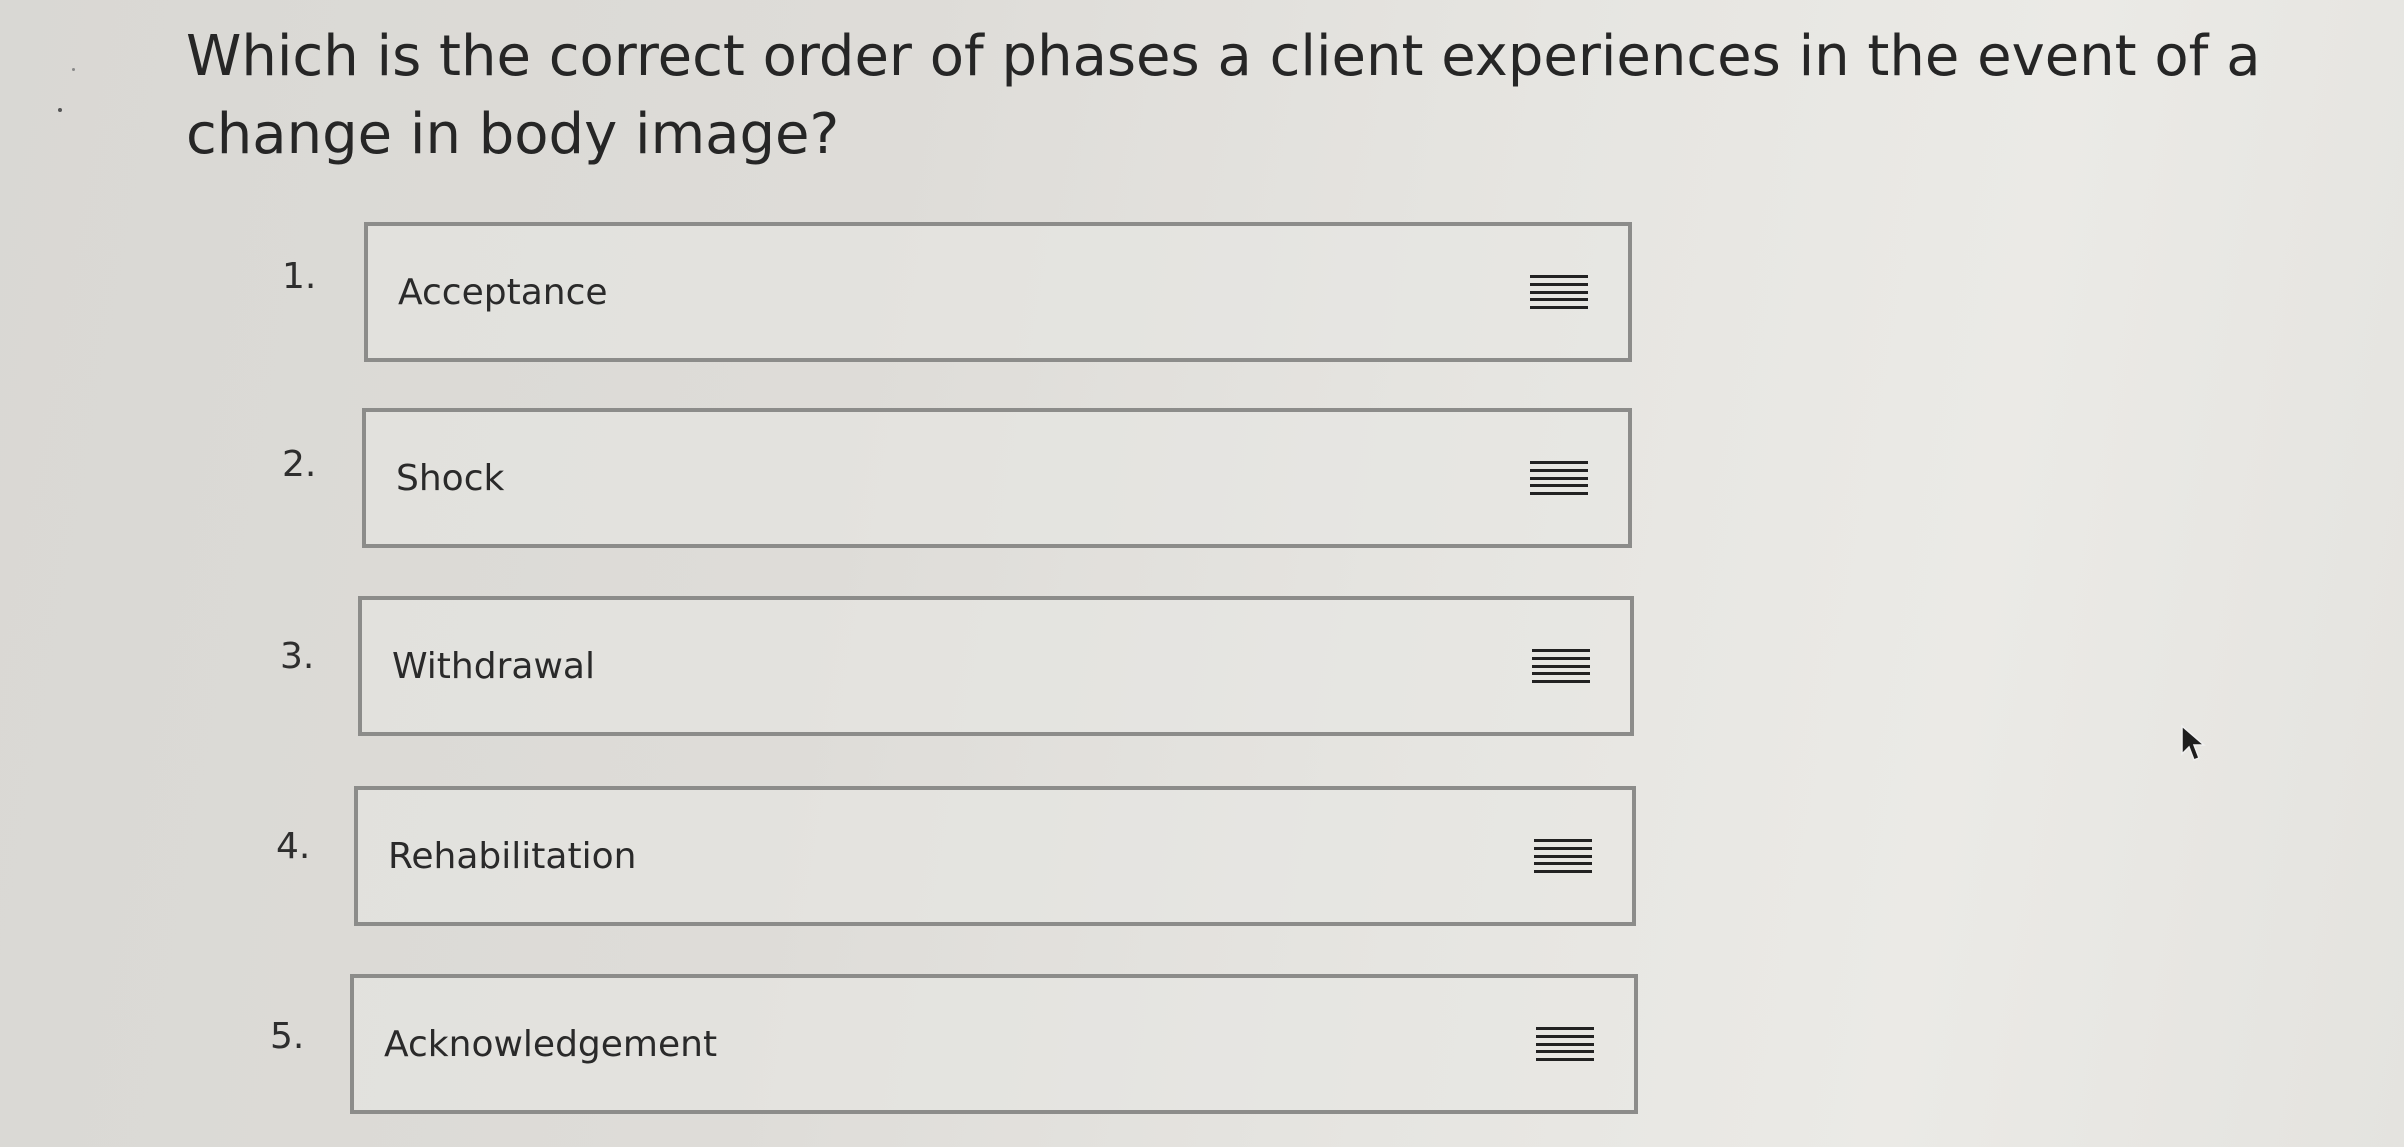 This screenshot has width=2404, height=1147. What do you see at coordinates (493, 666) in the screenshot?
I see `item-label: Withdrawal` at bounding box center [493, 666].